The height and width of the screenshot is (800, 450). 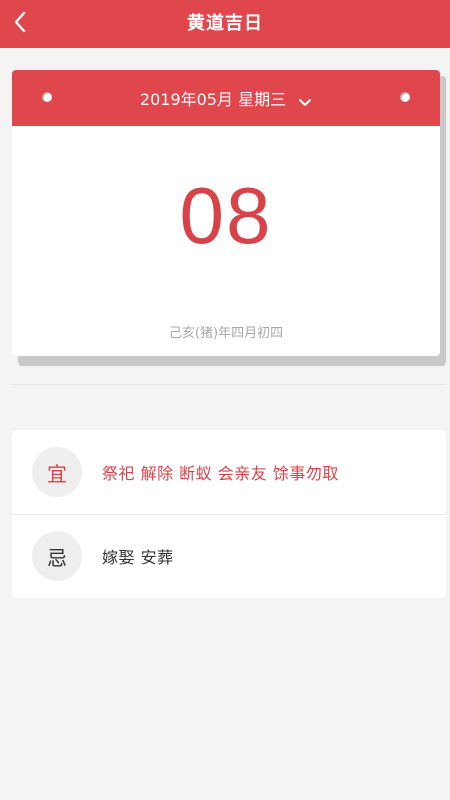 What do you see at coordinates (213, 99) in the screenshot?
I see `month-label: 2019年05月 星期三` at bounding box center [213, 99].